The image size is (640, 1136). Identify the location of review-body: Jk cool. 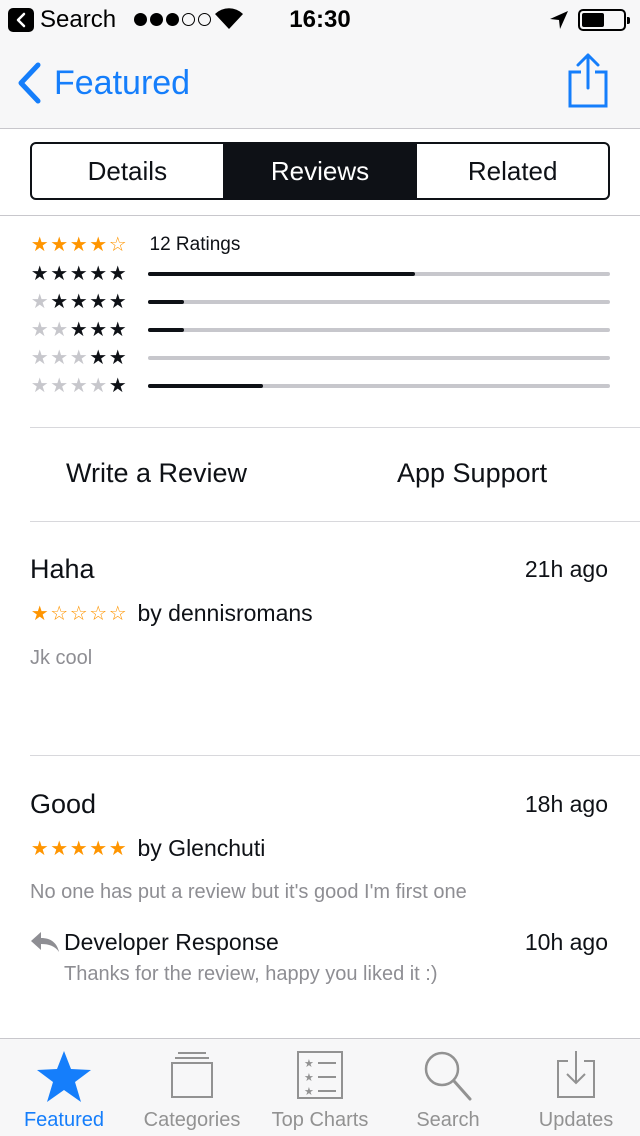
(61, 658).